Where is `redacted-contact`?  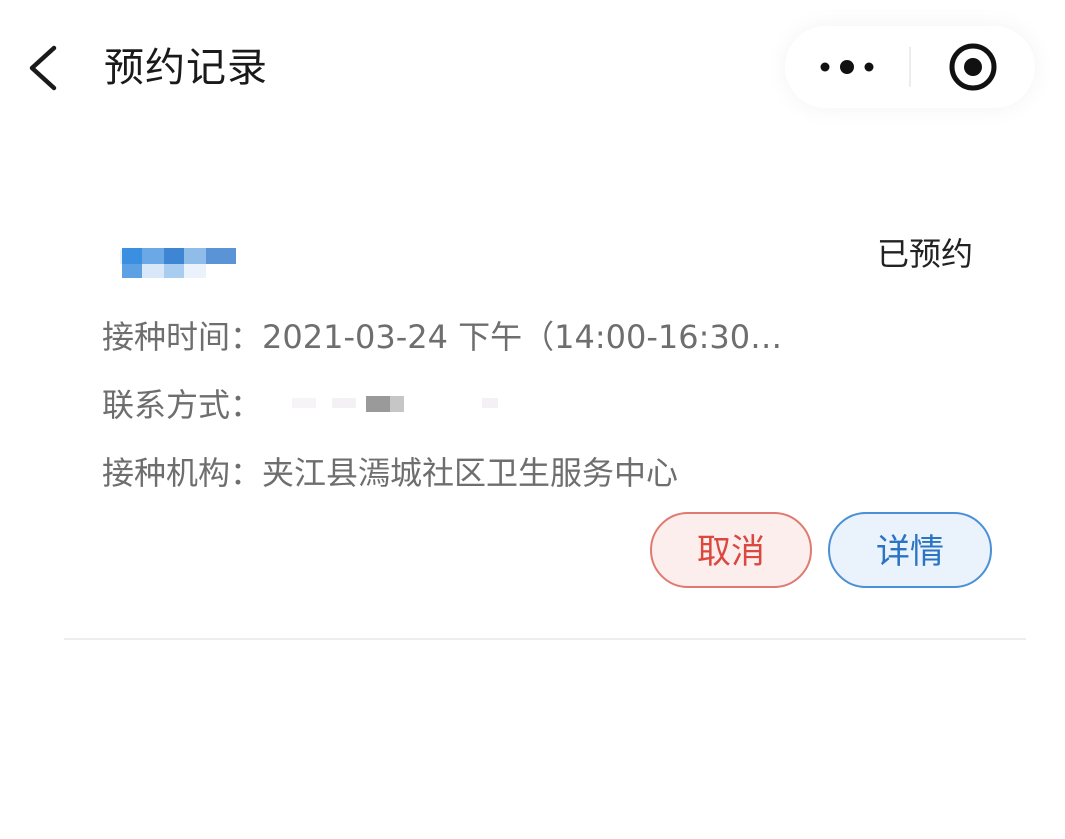 redacted-contact is located at coordinates (395, 404).